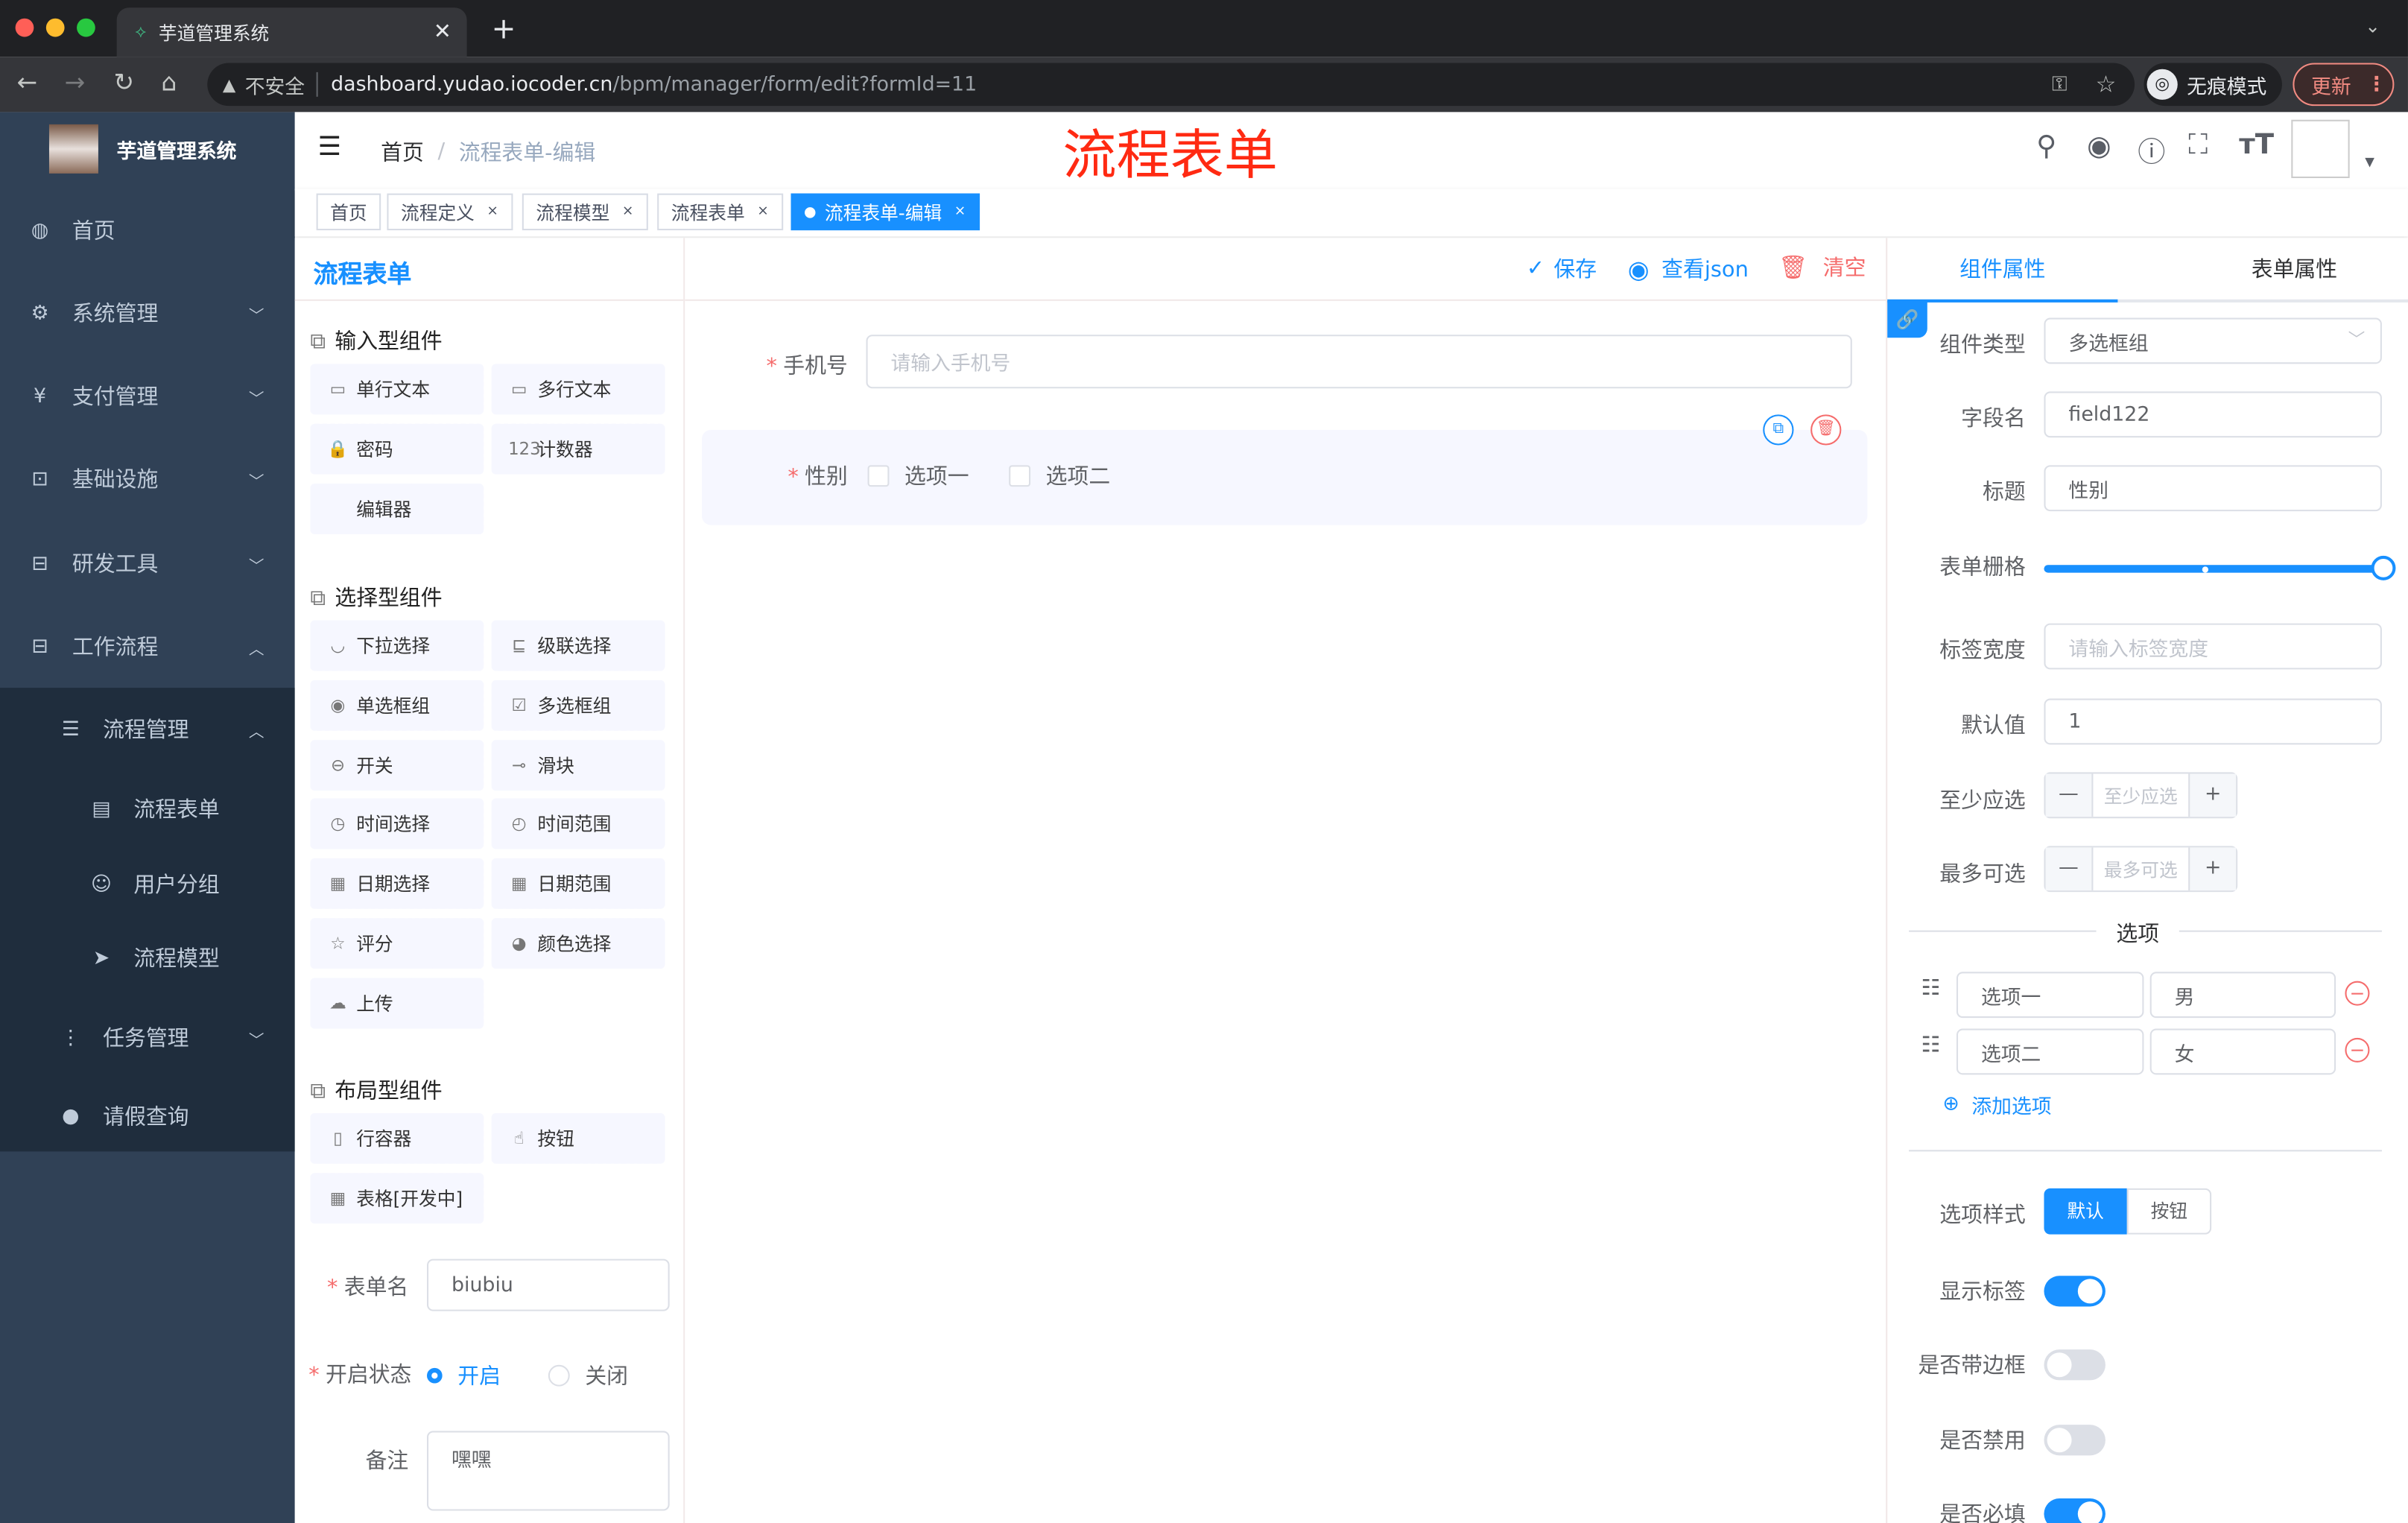 This screenshot has width=2408, height=1523. Describe the element at coordinates (24, 28) in the screenshot. I see `close-window-button` at that location.